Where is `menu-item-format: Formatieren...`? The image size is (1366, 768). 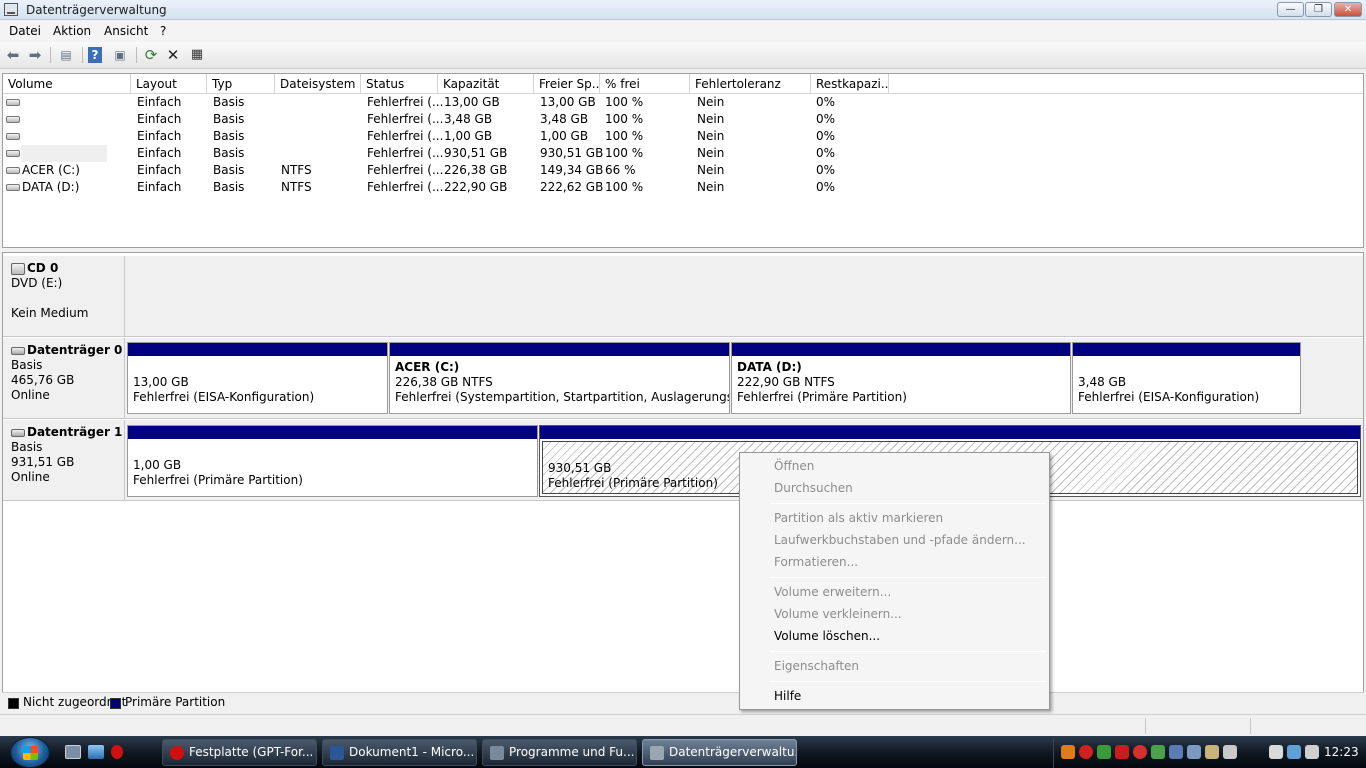 menu-item-format: Formatieren... is located at coordinates (816, 562).